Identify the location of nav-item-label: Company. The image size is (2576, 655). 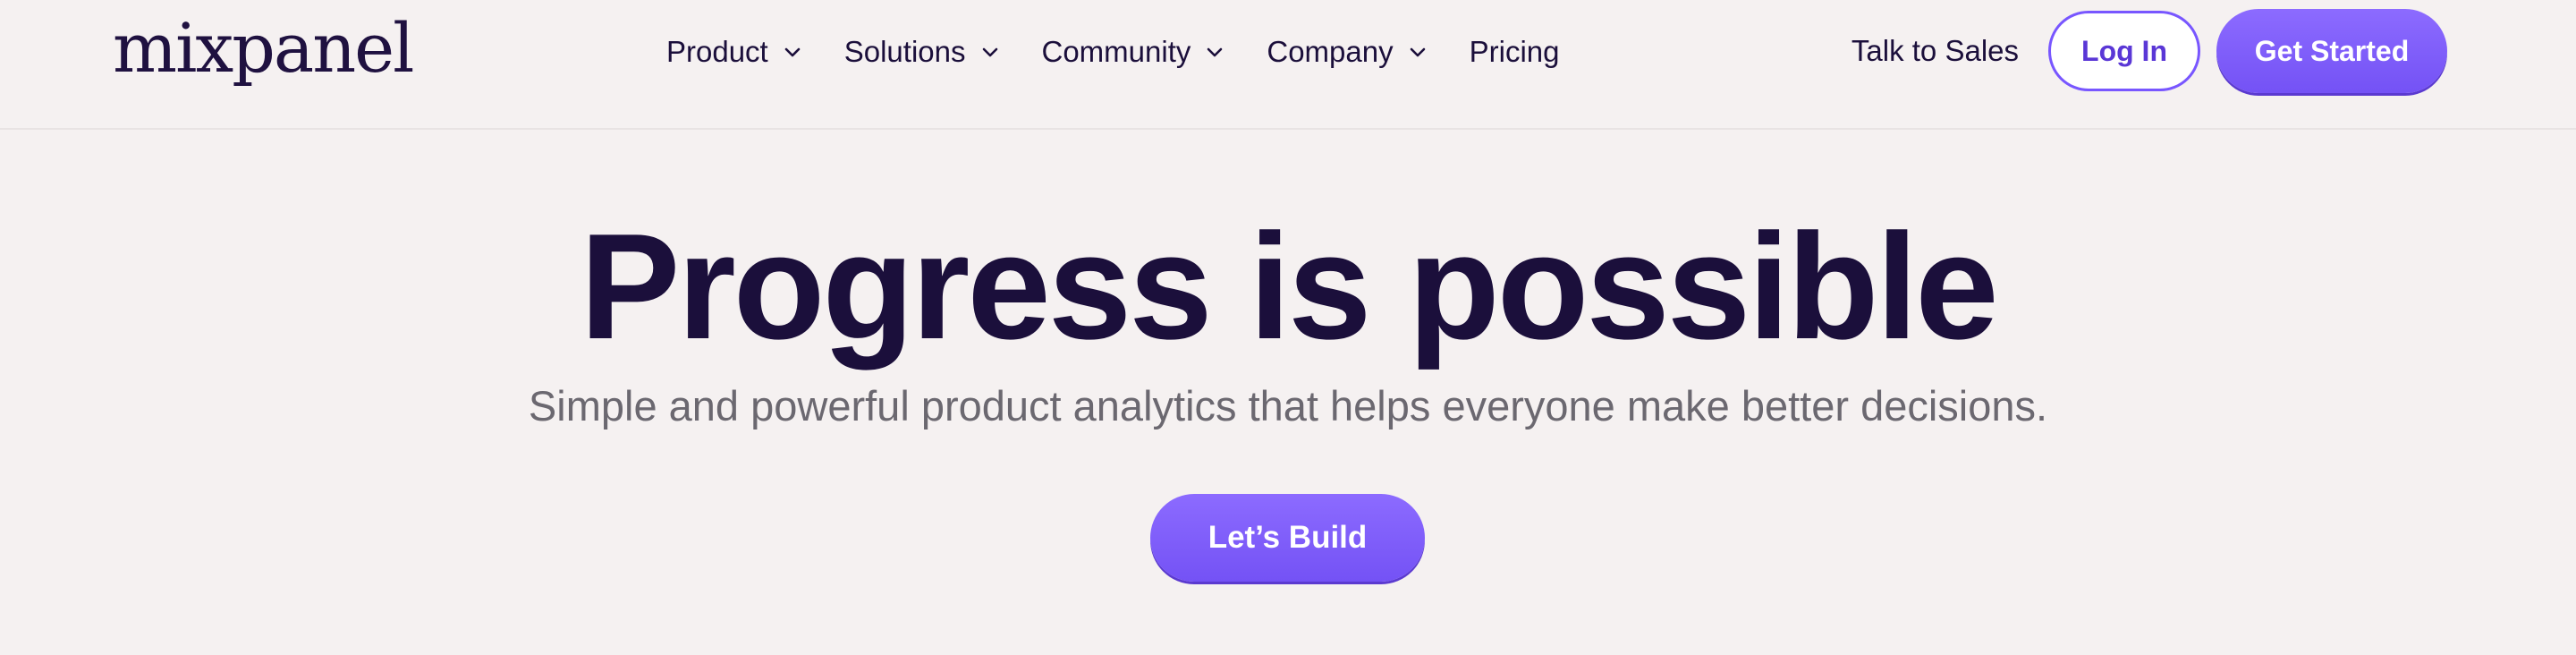
(1330, 51).